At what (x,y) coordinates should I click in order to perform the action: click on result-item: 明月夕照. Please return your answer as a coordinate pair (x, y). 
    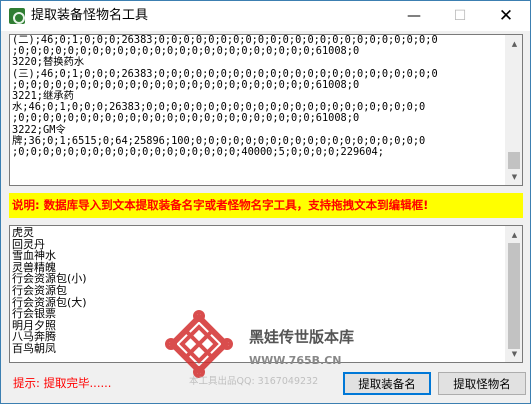
    Looking at the image, I should click on (34, 325).